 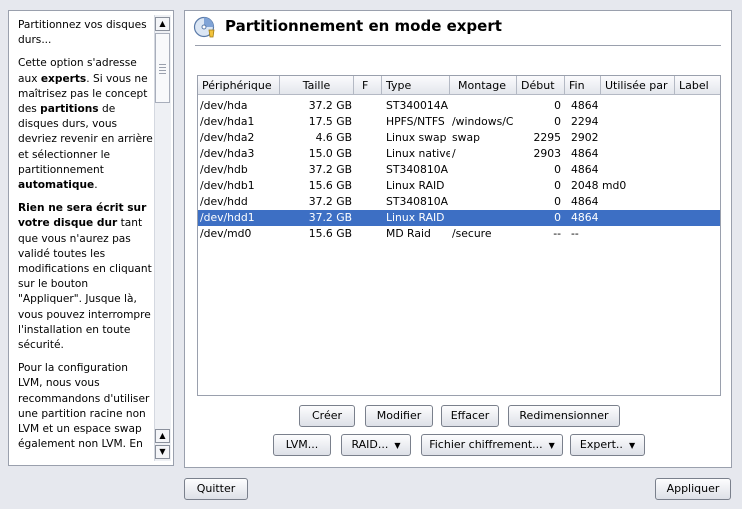 I want to click on cell-type: HPFS/NTFS, so click(x=415, y=121).